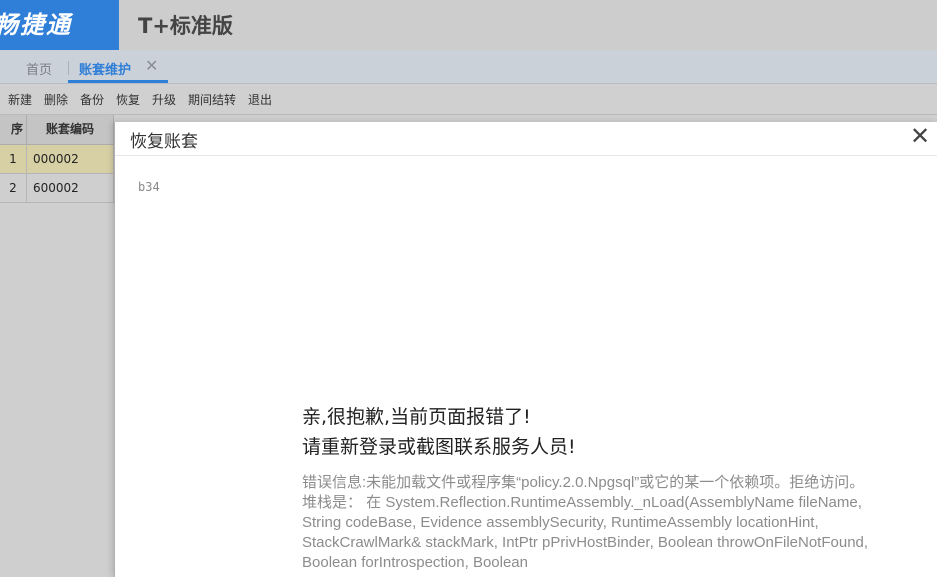  What do you see at coordinates (260, 99) in the screenshot?
I see `exit-button: 退出` at bounding box center [260, 99].